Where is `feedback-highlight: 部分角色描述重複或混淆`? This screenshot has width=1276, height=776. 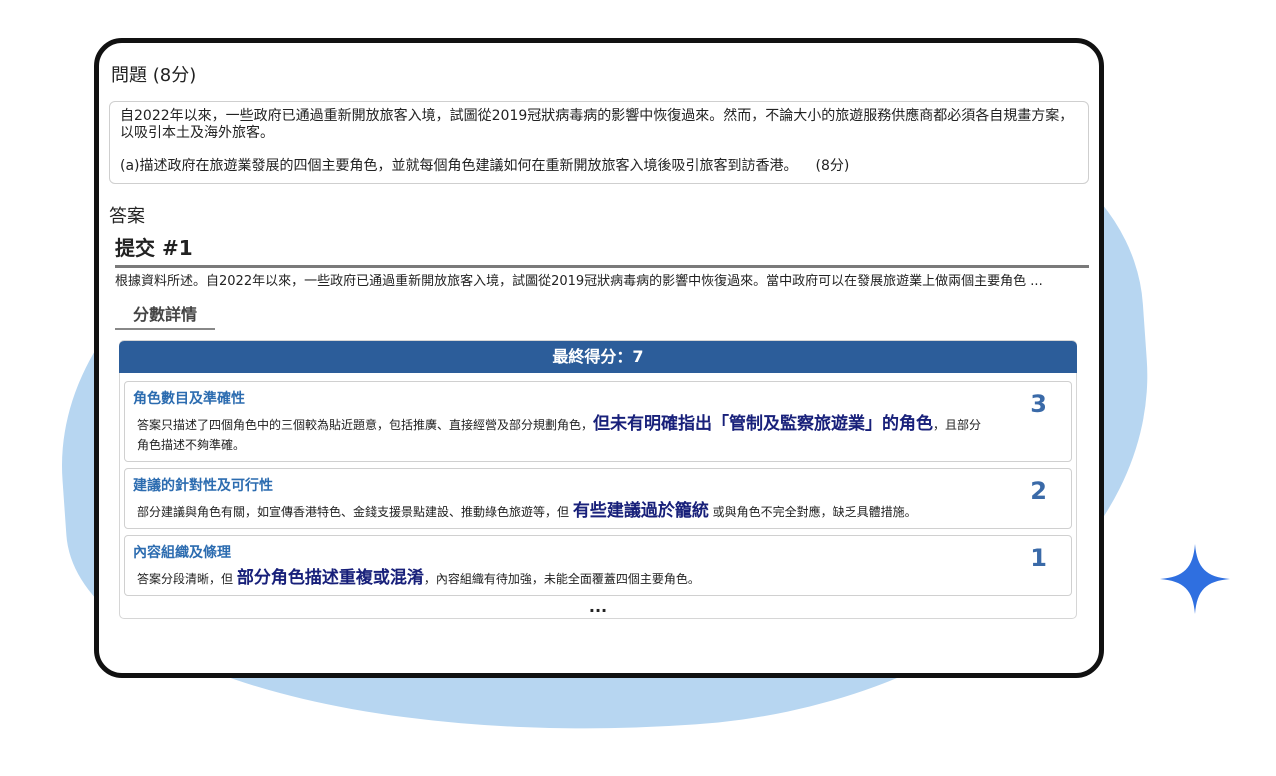 feedback-highlight: 部分角色描述重複或混淆 is located at coordinates (330, 578).